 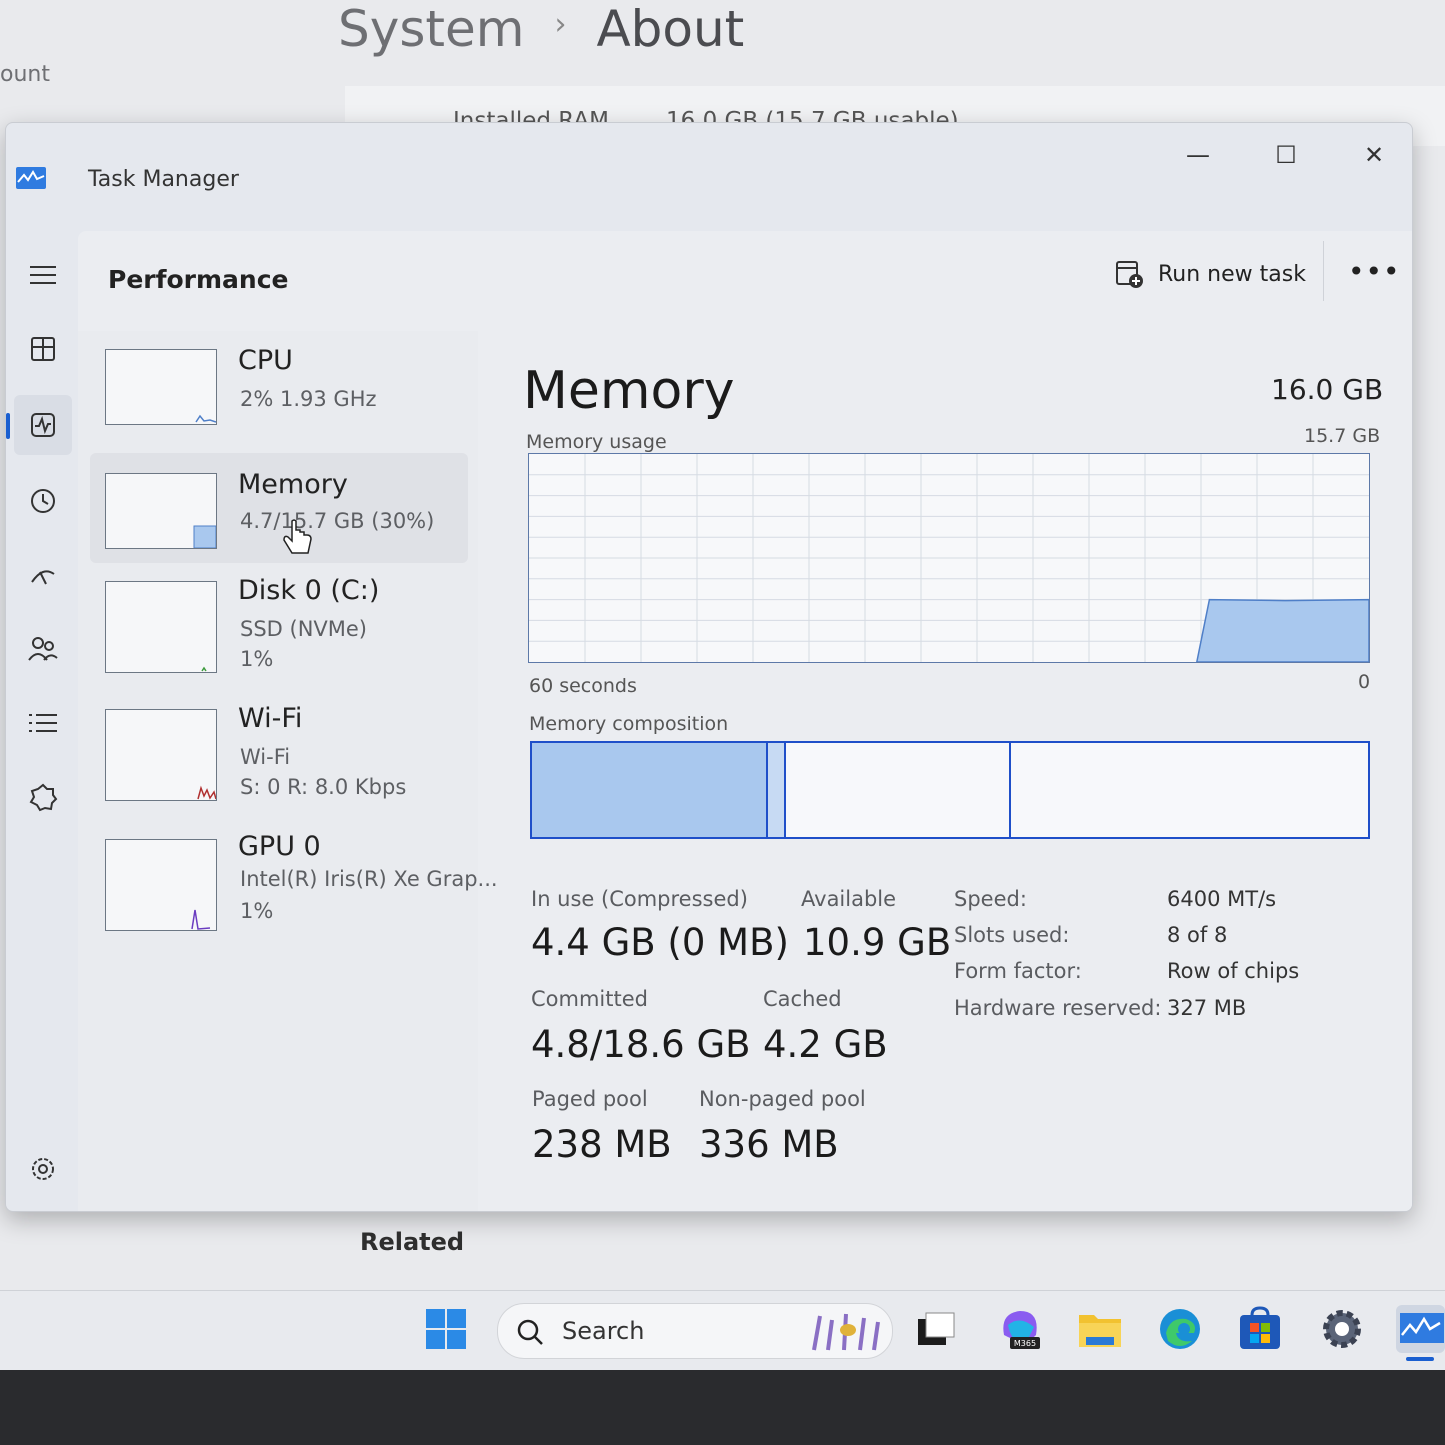 What do you see at coordinates (1197, 935) in the screenshot?
I see `spec-slots-value: 8 of 8` at bounding box center [1197, 935].